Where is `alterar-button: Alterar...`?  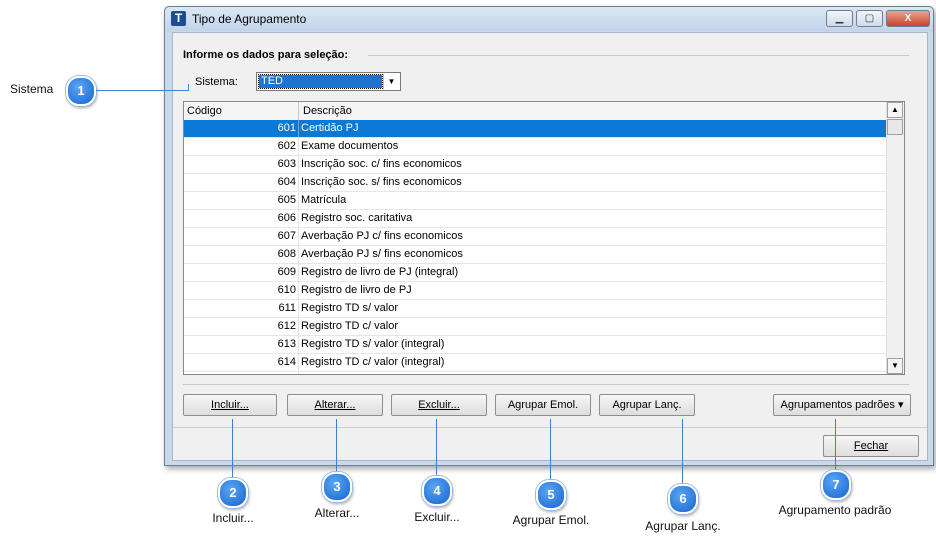
alterar-button: Alterar... is located at coordinates (335, 405).